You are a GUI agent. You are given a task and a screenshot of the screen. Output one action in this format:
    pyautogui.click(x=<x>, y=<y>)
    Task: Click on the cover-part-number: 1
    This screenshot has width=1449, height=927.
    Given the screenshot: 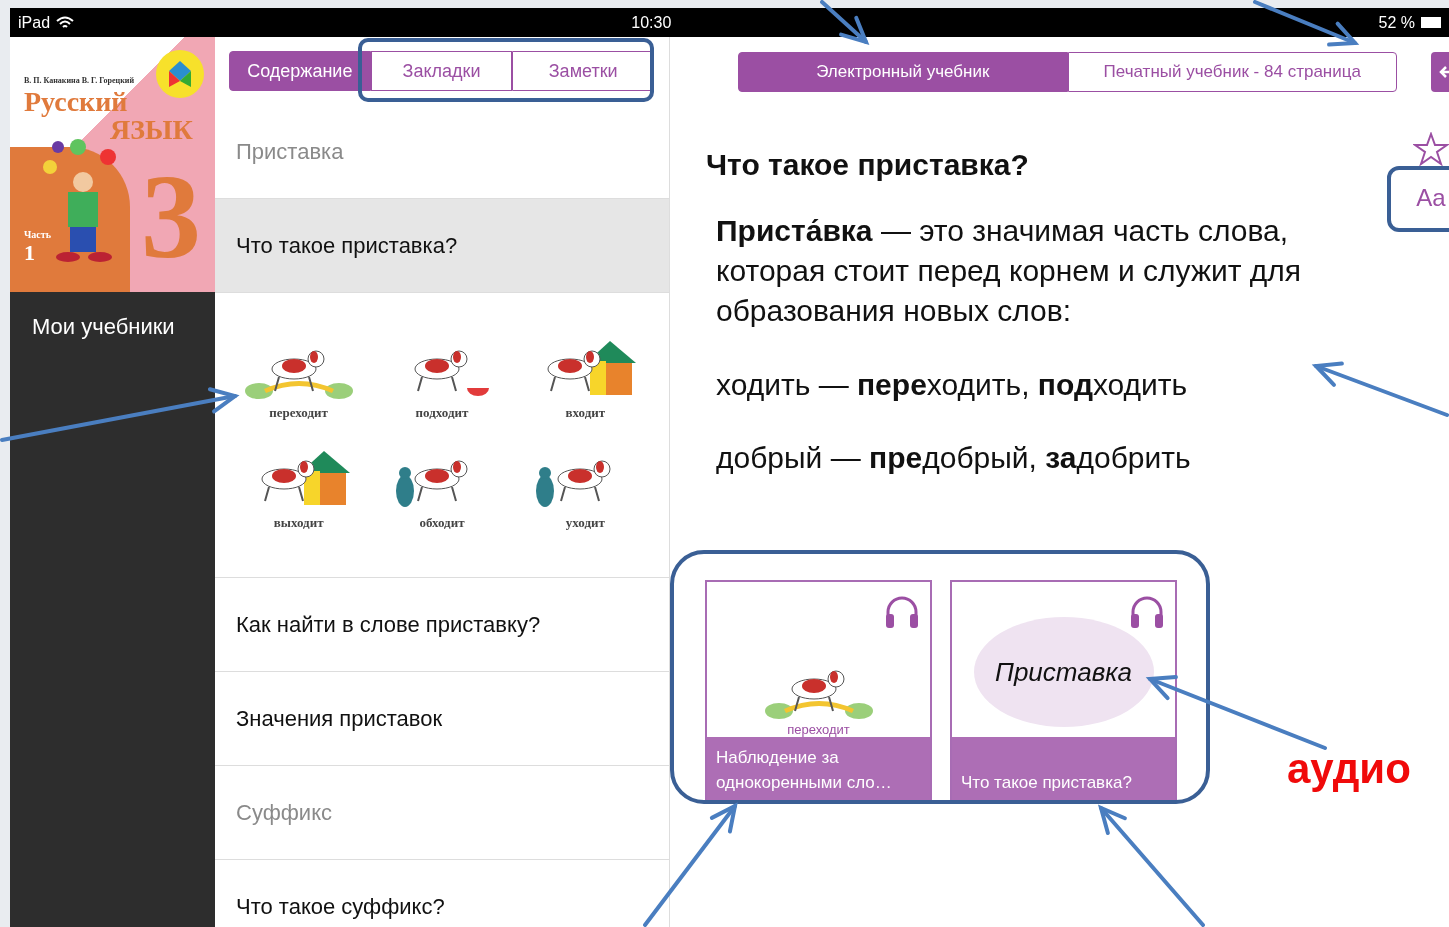 What is the action you would take?
    pyautogui.click(x=30, y=253)
    